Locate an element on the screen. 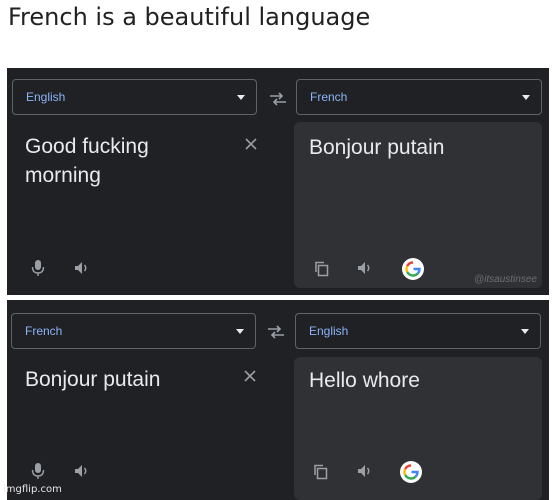 This screenshot has width=558, height=500. translated-text: Hello whore is located at coordinates (364, 380).